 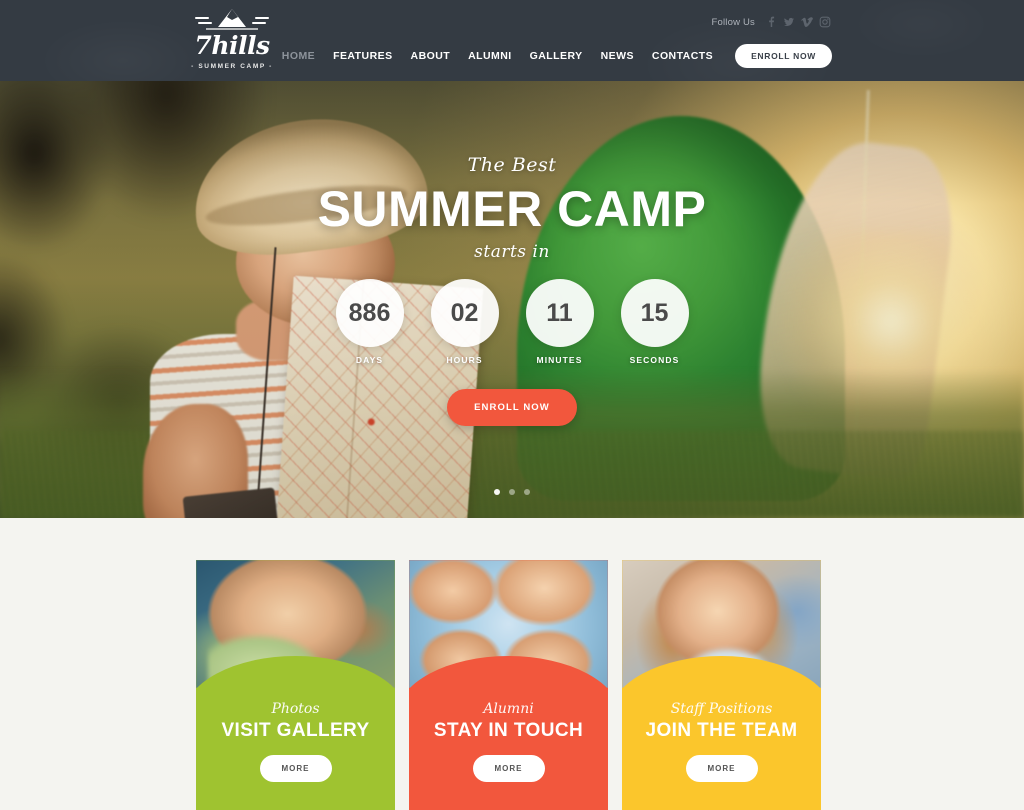 What do you see at coordinates (295, 747) in the screenshot?
I see `promo-card-gallery-body: Photos VISIT GALLERY MORE` at bounding box center [295, 747].